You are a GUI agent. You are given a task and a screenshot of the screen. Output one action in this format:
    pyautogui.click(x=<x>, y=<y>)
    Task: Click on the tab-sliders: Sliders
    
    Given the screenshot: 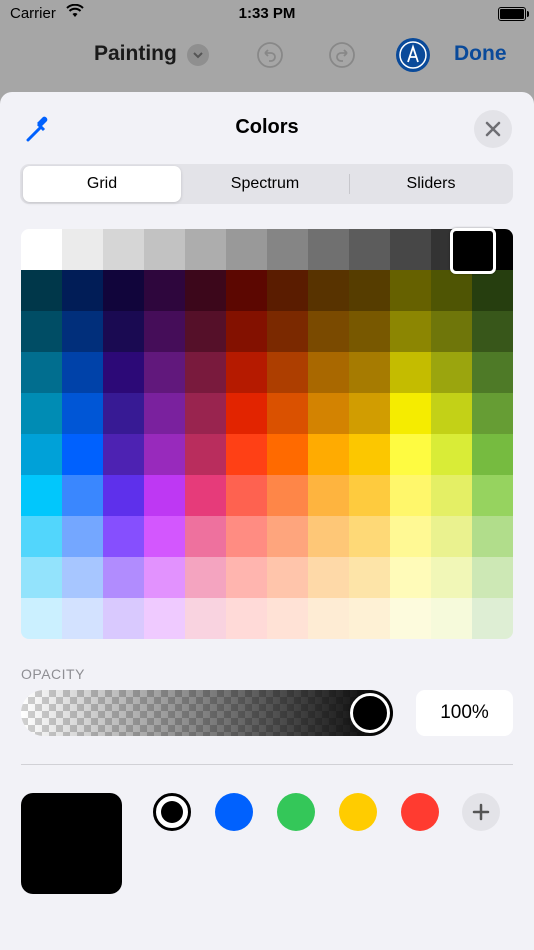 What is the action you would take?
    pyautogui.click(x=431, y=184)
    